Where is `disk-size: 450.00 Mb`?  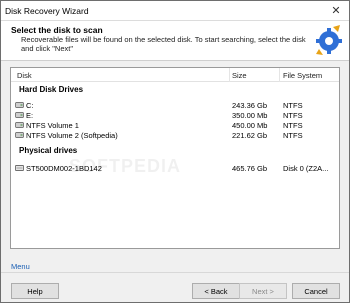
disk-size: 450.00 Mb is located at coordinates (250, 125).